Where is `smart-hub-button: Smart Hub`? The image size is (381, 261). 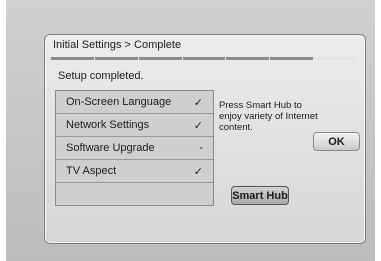 smart-hub-button: Smart Hub is located at coordinates (260, 195).